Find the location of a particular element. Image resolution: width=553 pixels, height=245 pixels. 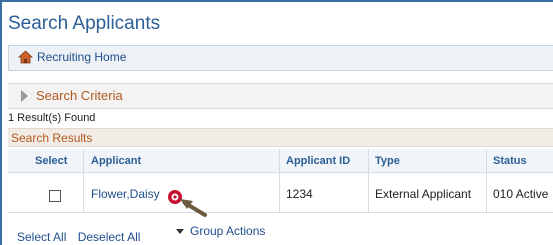

recruiting-home-label: Recruiting Home is located at coordinates (82, 57).